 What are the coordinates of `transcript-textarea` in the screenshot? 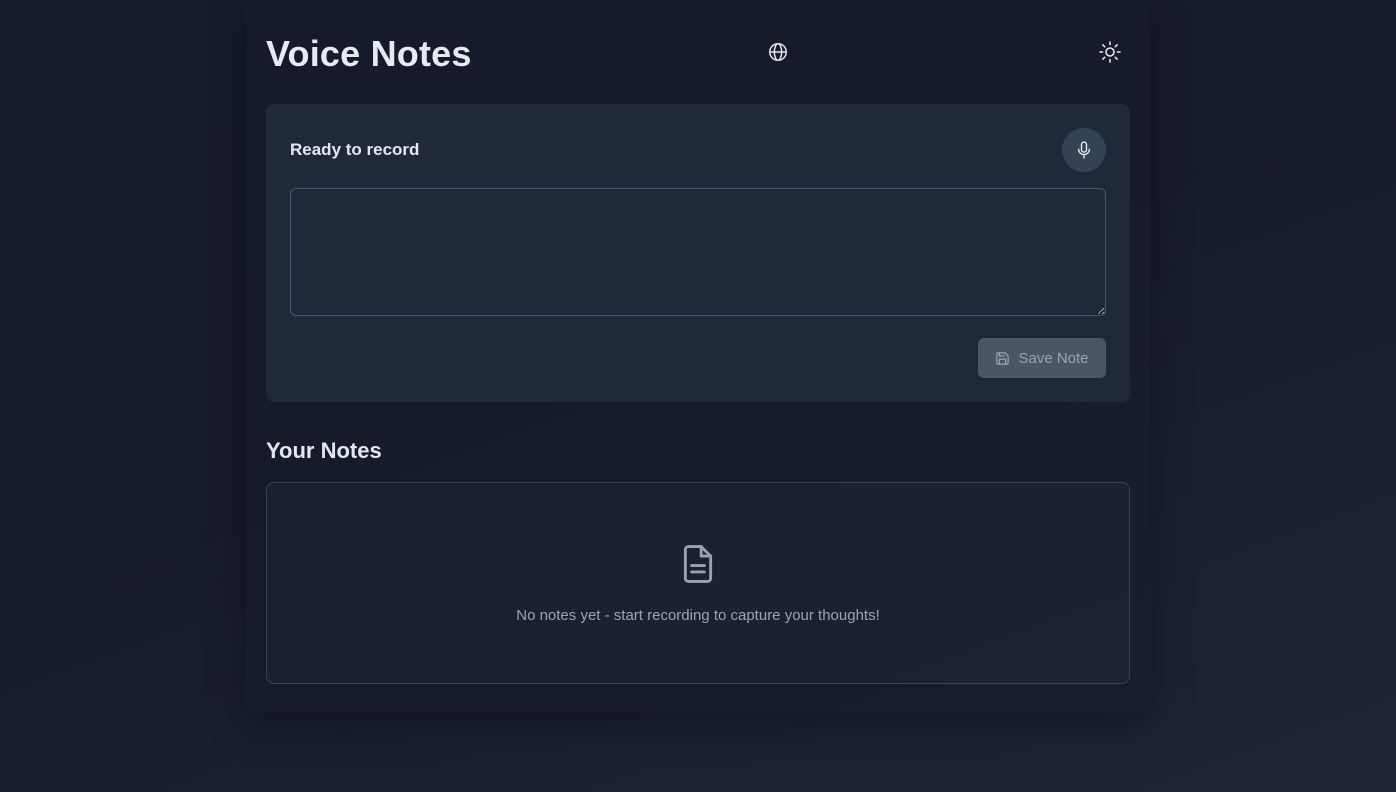 It's located at (698, 252).